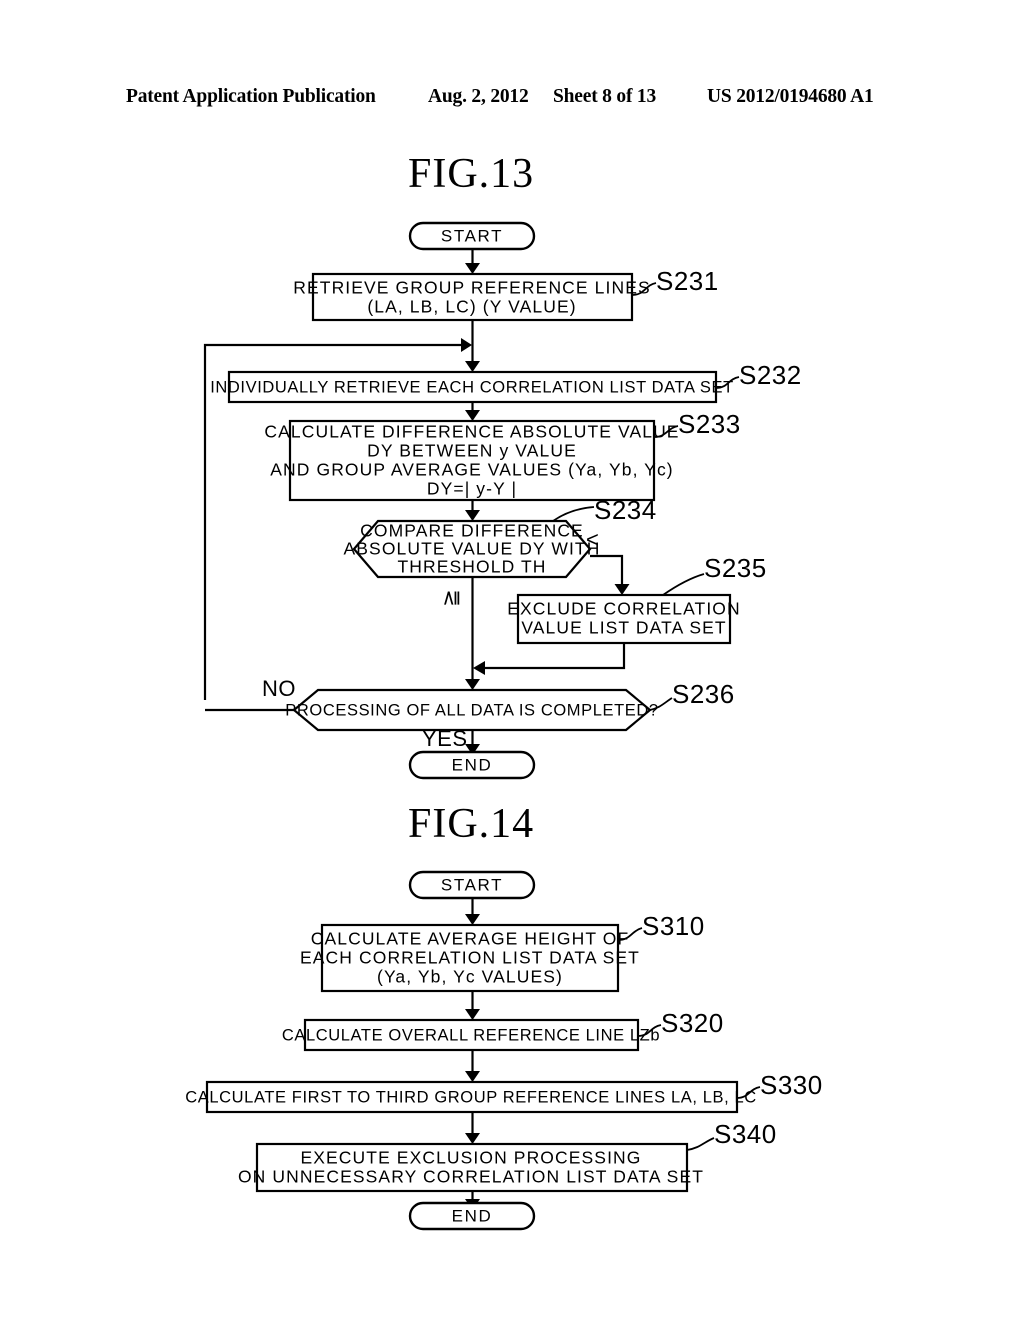  Describe the element at coordinates (625, 510) in the screenshot. I see `fig13-ref-s234: S234` at that location.